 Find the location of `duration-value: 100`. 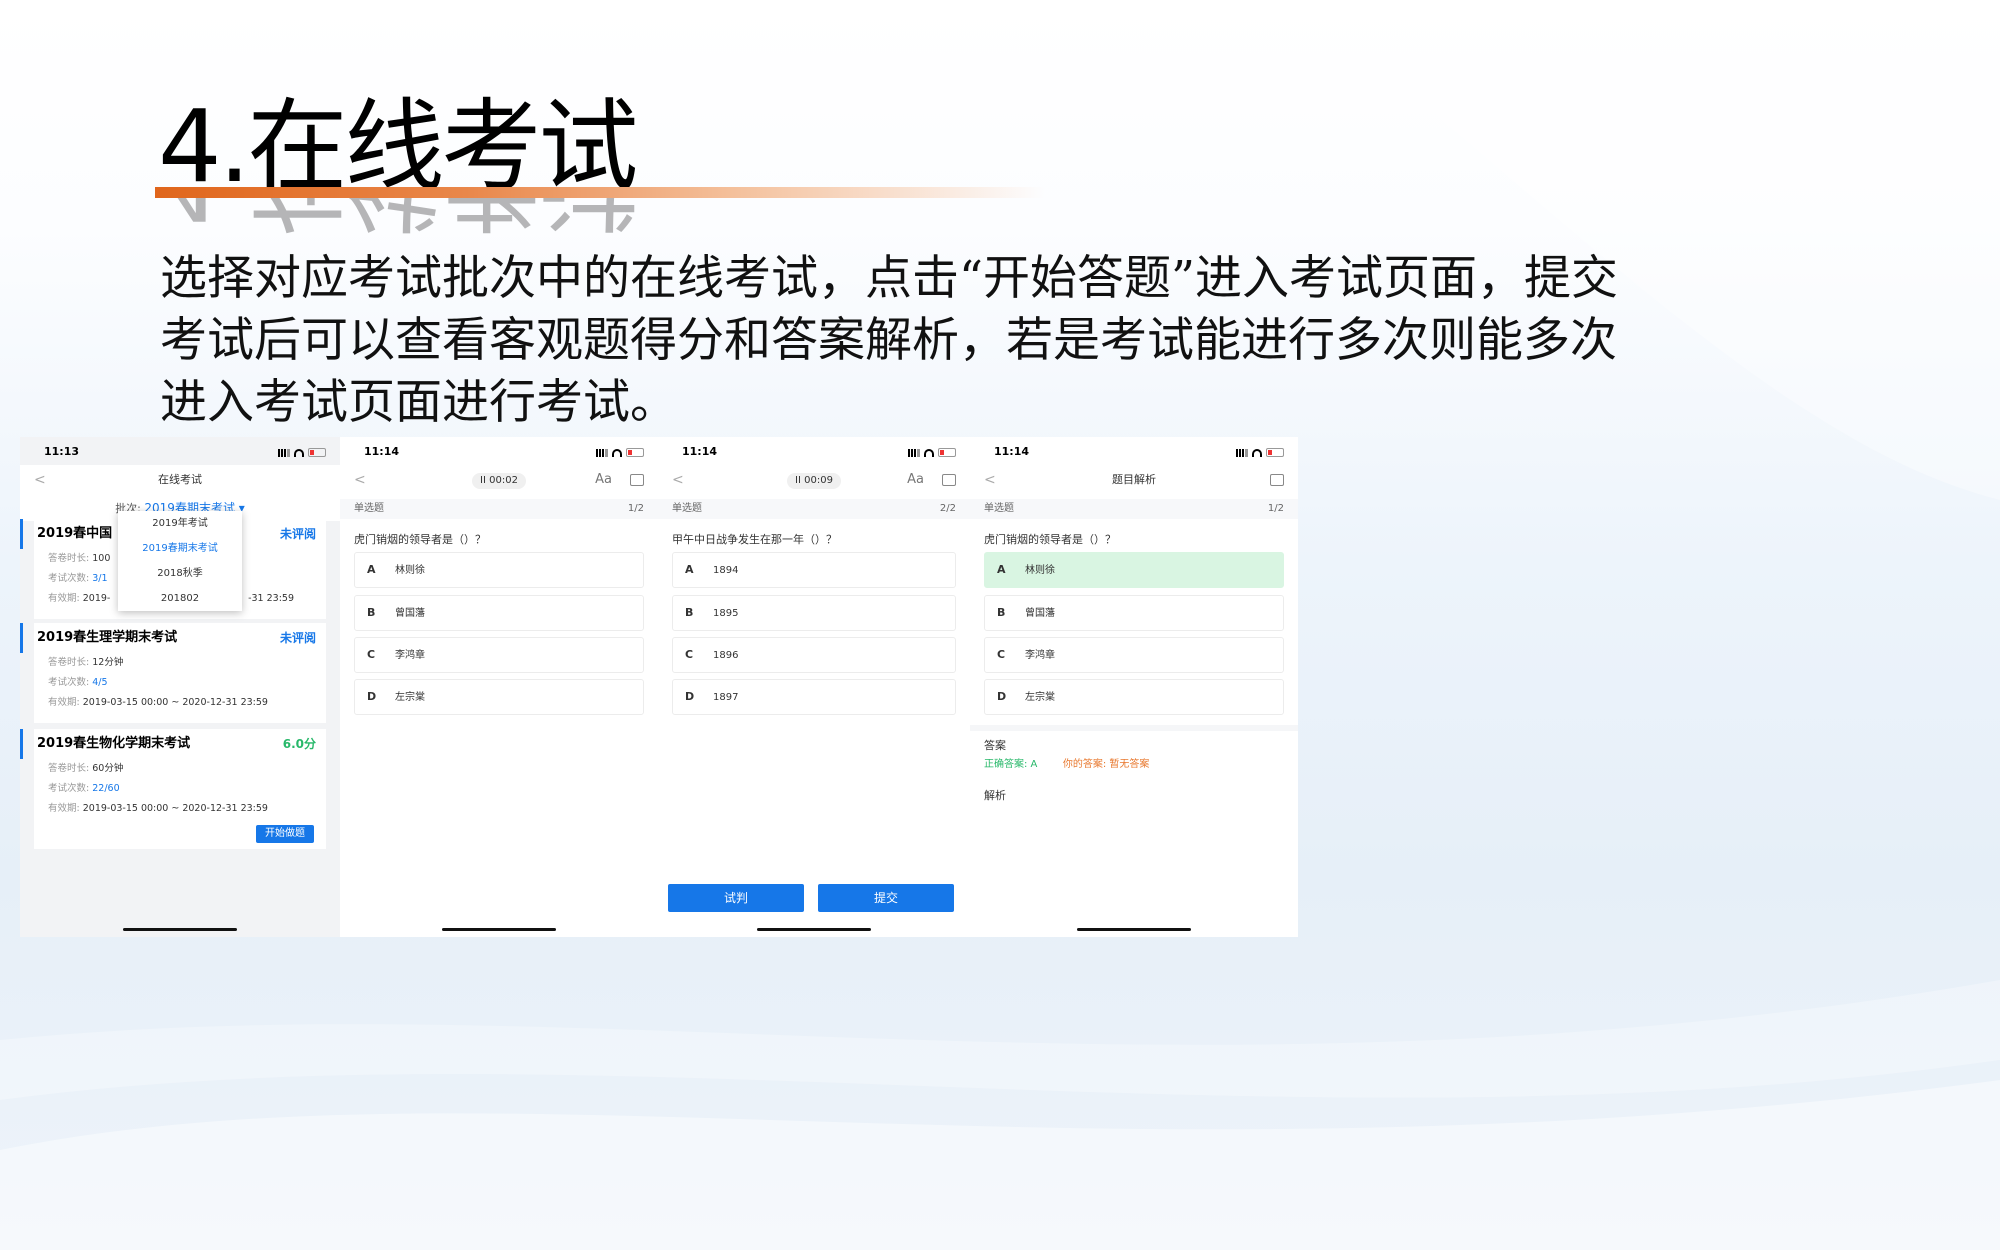

duration-value: 100 is located at coordinates (101, 558).